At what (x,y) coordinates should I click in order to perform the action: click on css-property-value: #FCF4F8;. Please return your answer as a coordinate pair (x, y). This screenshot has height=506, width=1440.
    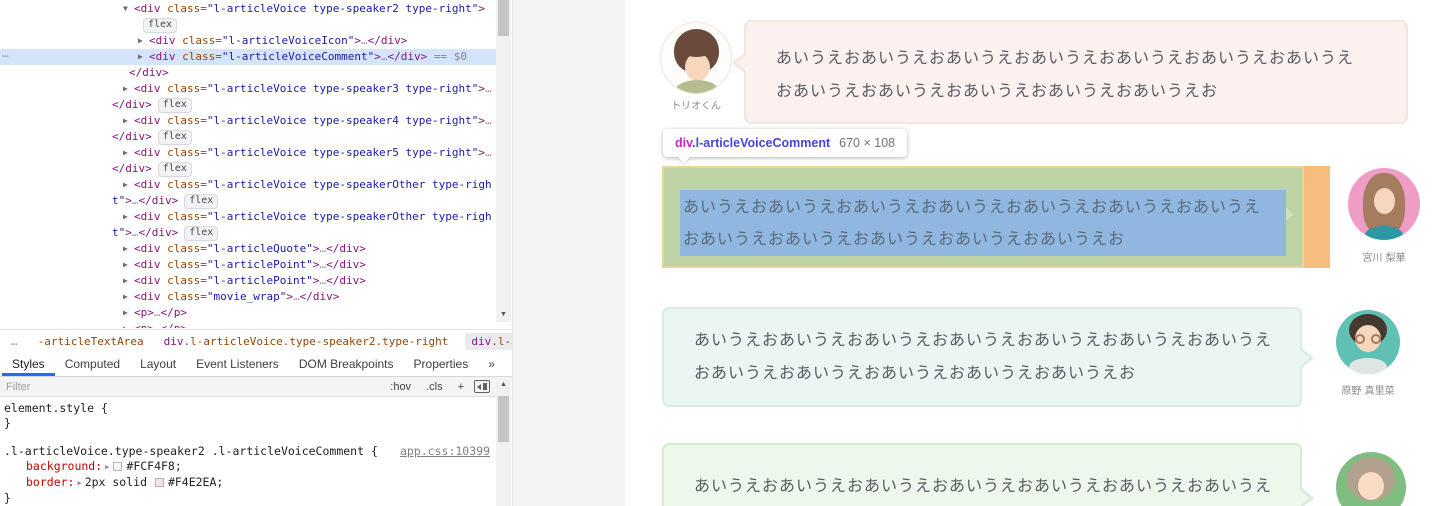
    Looking at the image, I should click on (153, 466).